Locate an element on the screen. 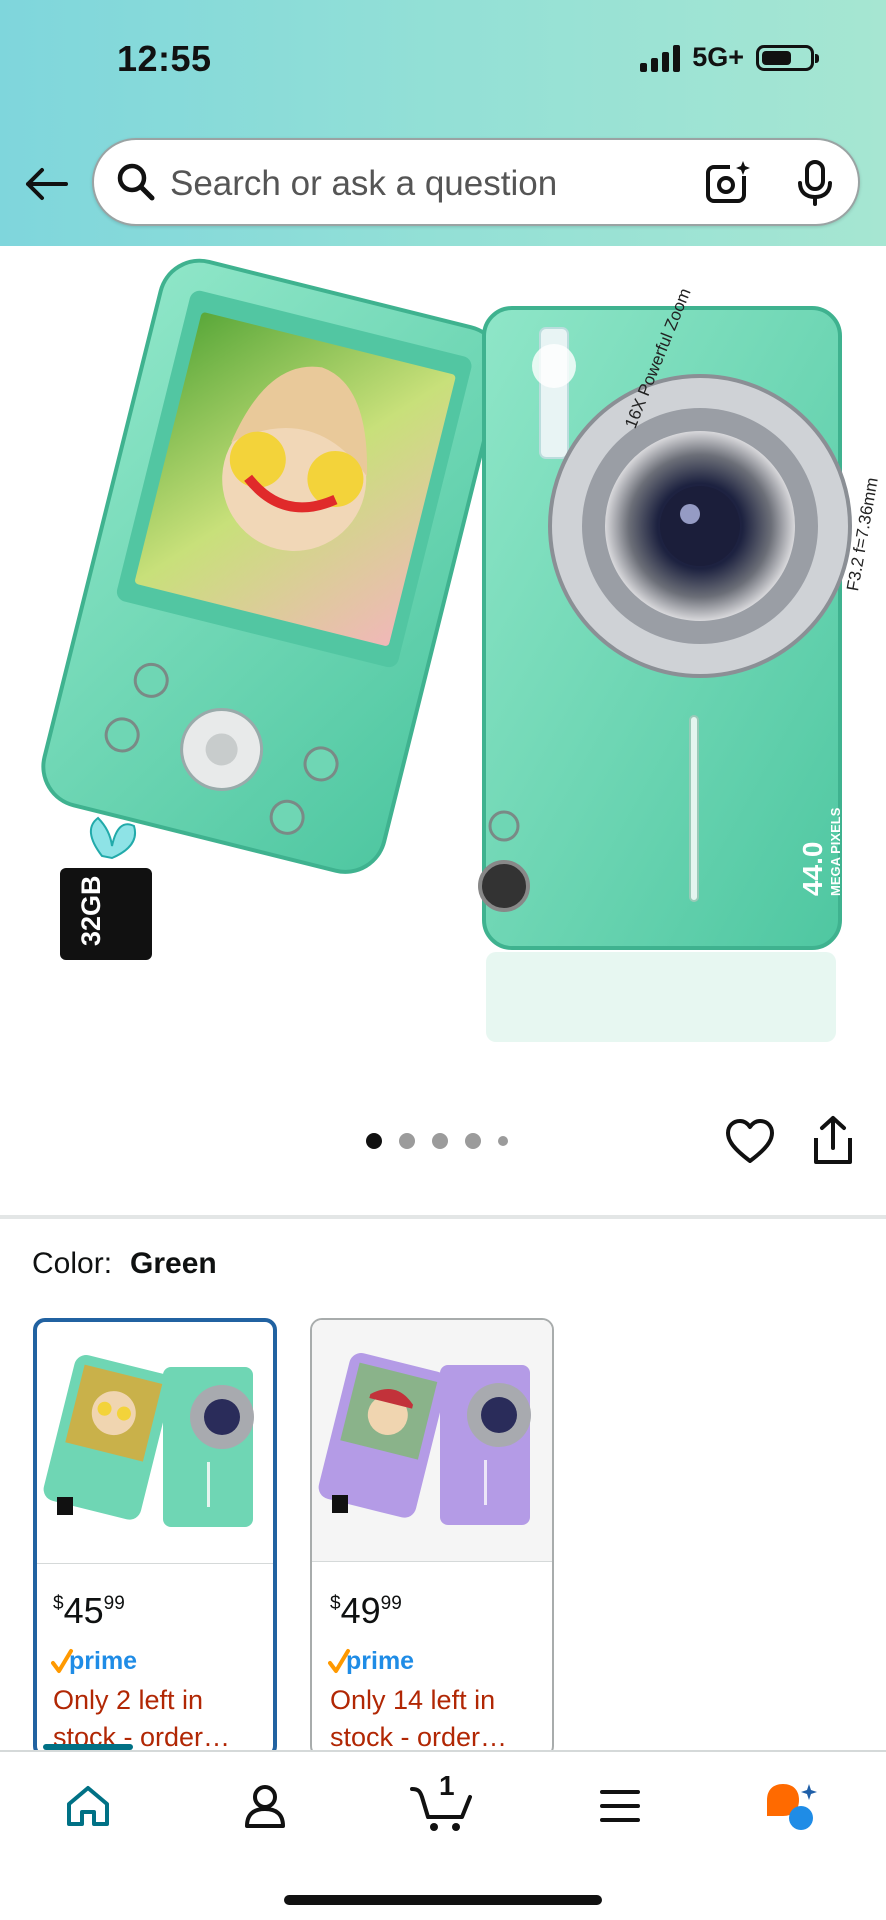  megapixels-label: MEGA PIXELS is located at coordinates (835, 851).